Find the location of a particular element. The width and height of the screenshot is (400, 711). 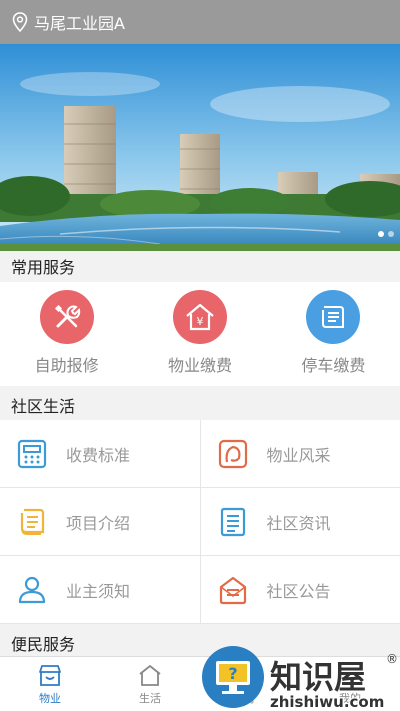

property-showcase-item: 物业风采 is located at coordinates (299, 453).